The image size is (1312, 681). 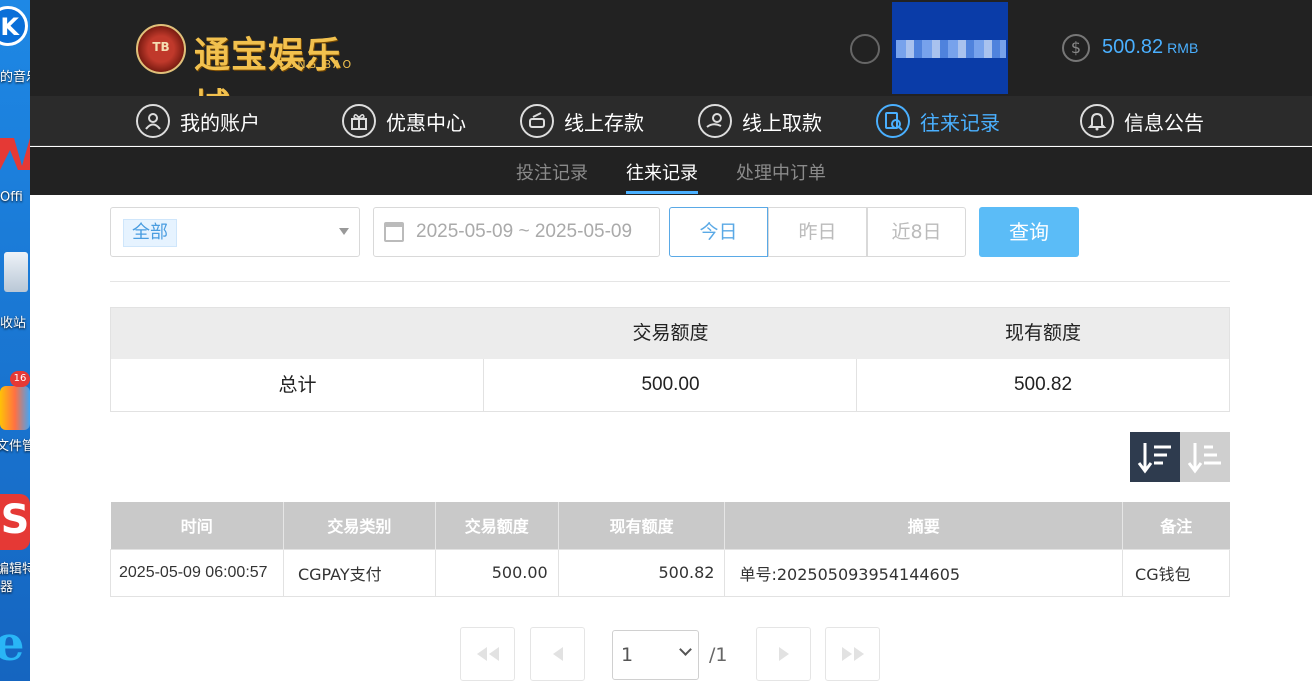 I want to click on summary-transaction-total: 500.00, so click(x=670, y=384).